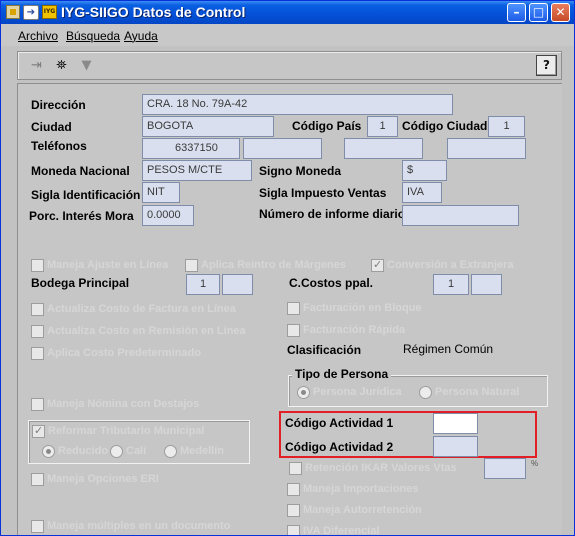  Describe the element at coordinates (361, 489) in the screenshot. I see `ghost-label: Maneja Importaciones` at that location.